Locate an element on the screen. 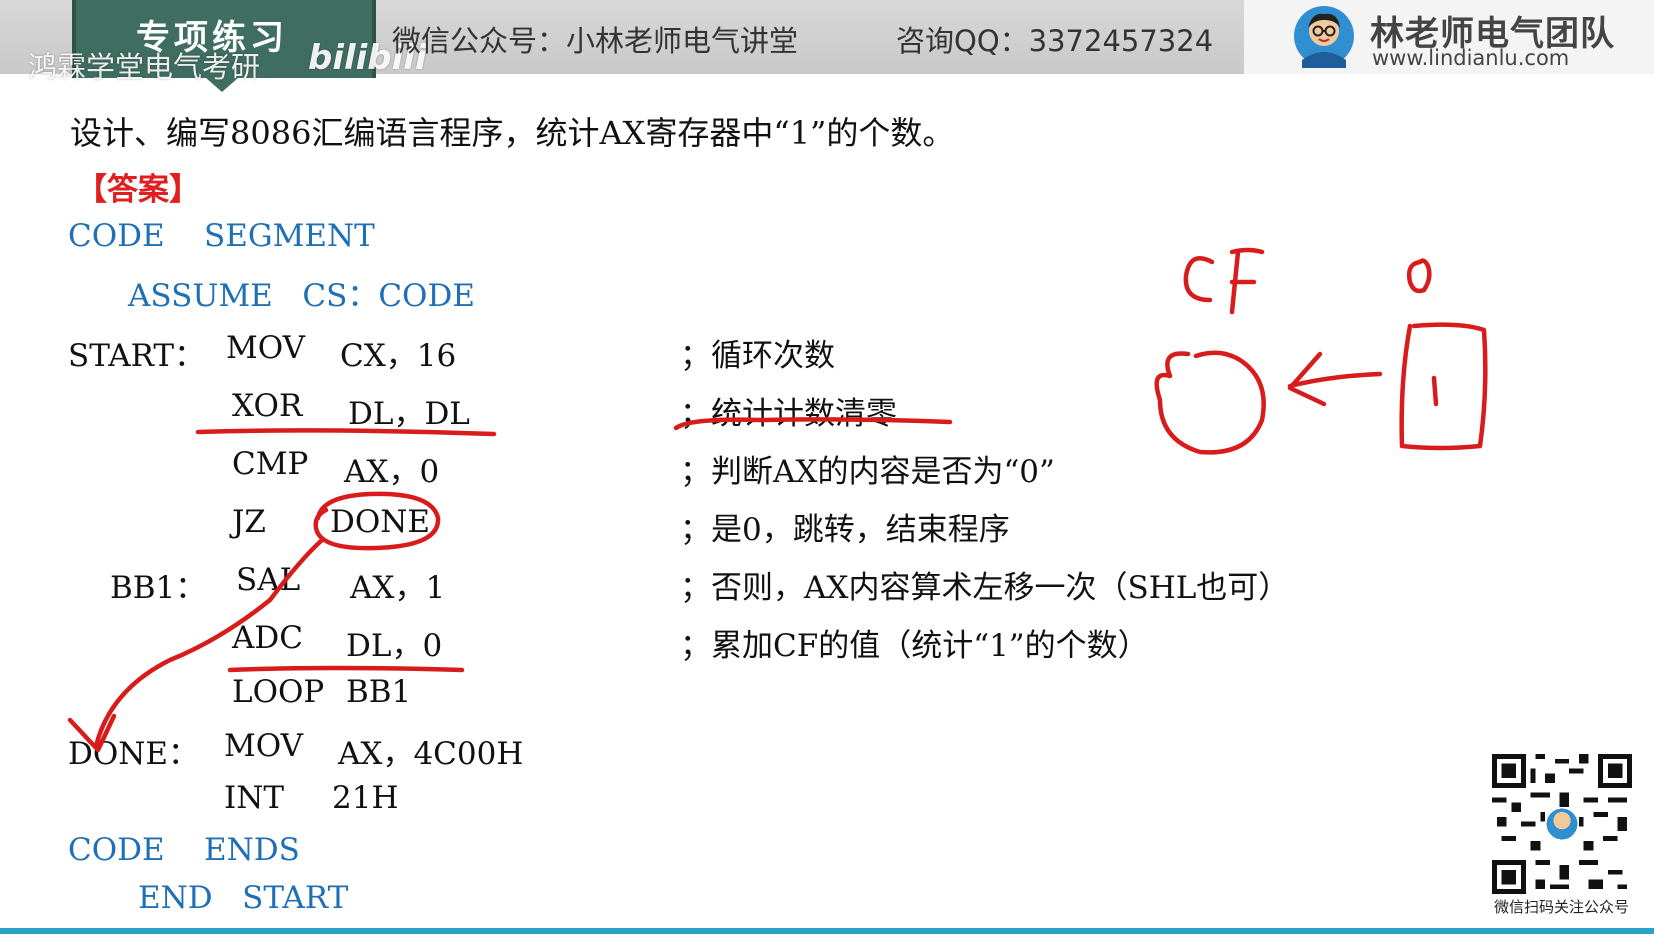 The width and height of the screenshot is (1654, 934). underline-xor is located at coordinates (346, 432).